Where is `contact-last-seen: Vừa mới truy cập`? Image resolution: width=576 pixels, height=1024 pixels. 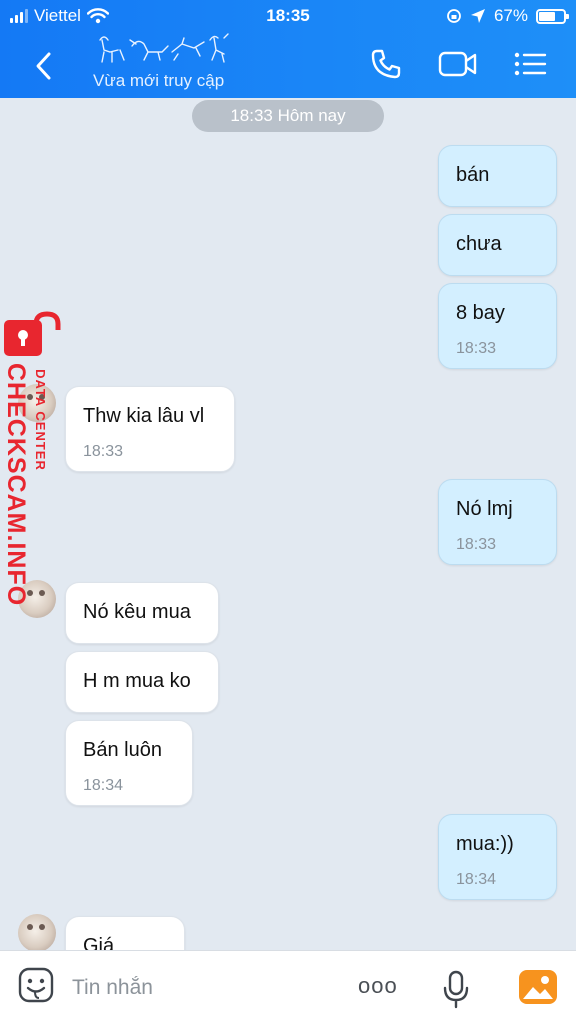
contact-last-seen: Vừa mới truy cập is located at coordinates (159, 80).